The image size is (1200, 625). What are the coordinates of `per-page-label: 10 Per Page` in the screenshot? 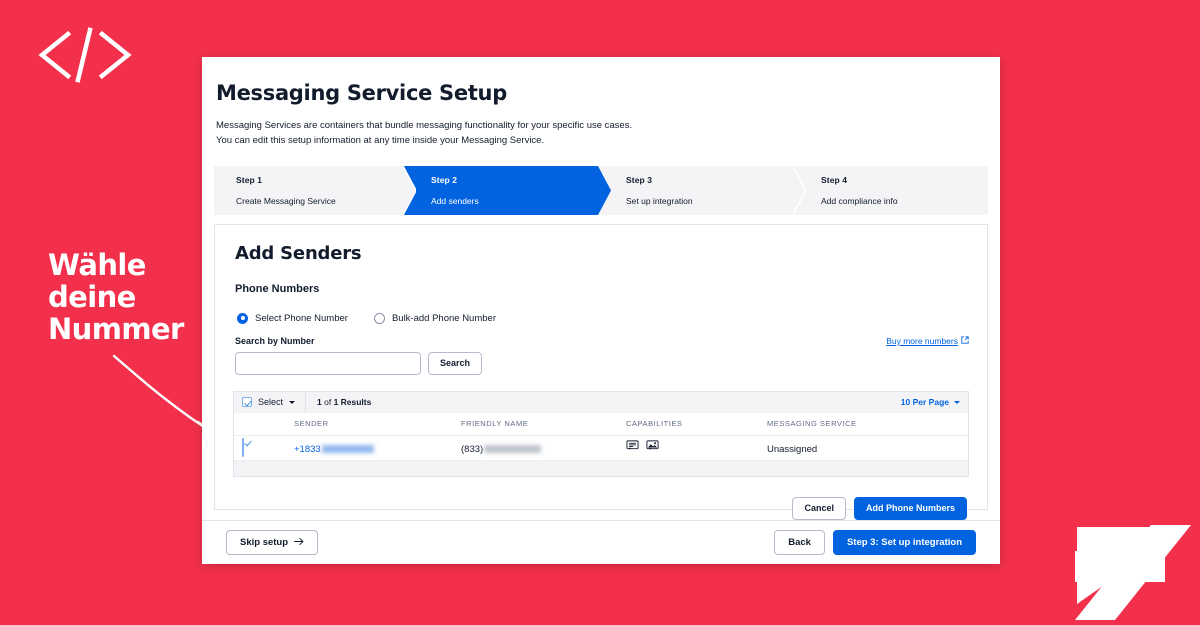 It's located at (924, 402).